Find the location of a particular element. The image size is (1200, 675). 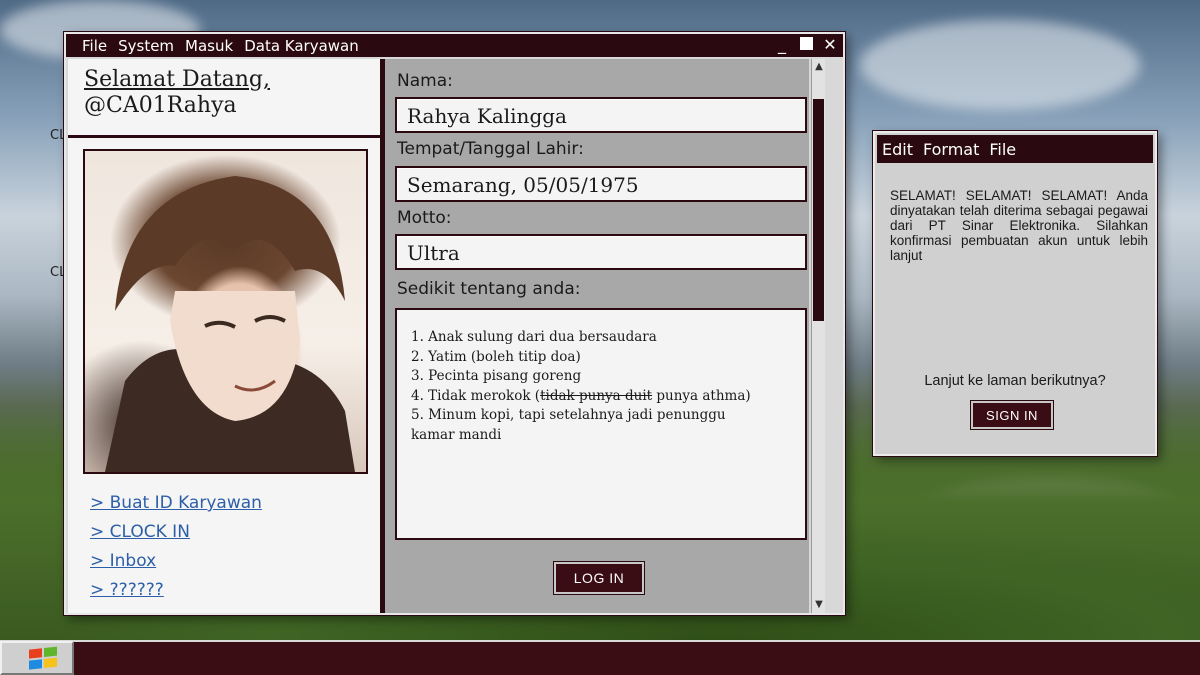

profile-photo is located at coordinates (225, 311).